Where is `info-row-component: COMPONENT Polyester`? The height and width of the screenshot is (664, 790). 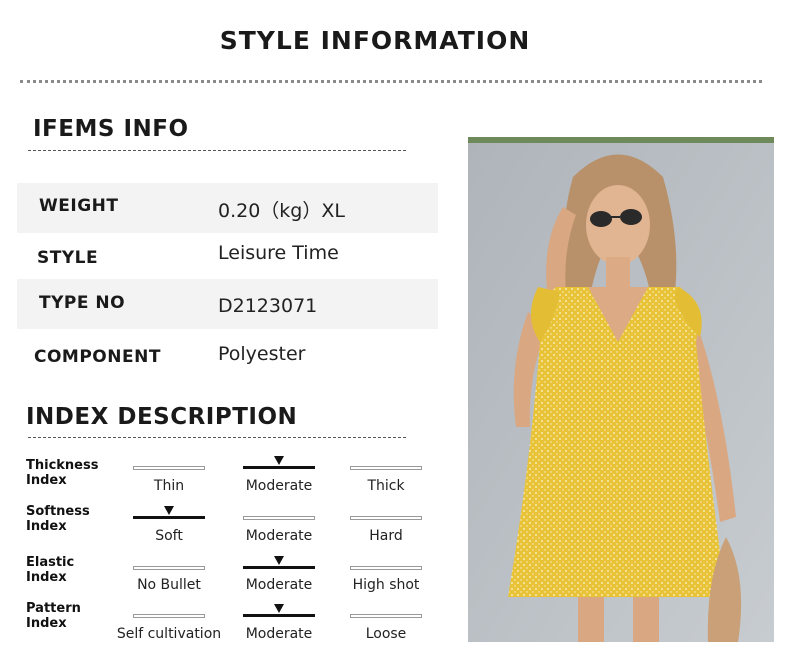 info-row-component: COMPONENT Polyester is located at coordinates (227, 356).